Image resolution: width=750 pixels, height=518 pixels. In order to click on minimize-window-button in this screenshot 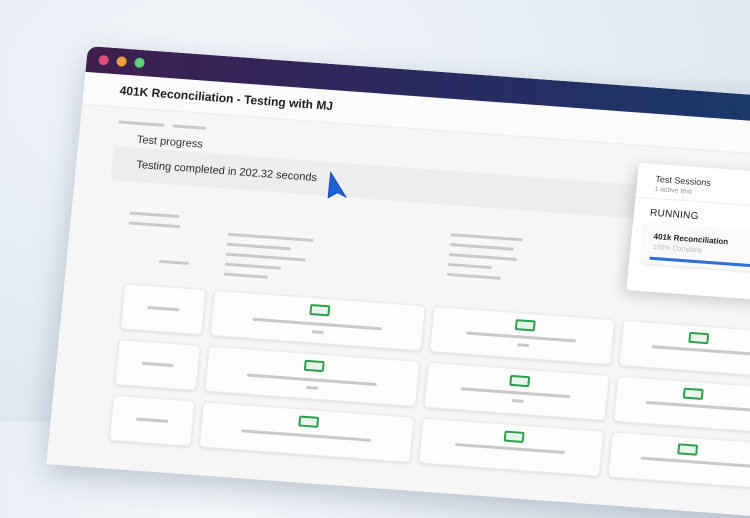, I will do `click(122, 61)`.